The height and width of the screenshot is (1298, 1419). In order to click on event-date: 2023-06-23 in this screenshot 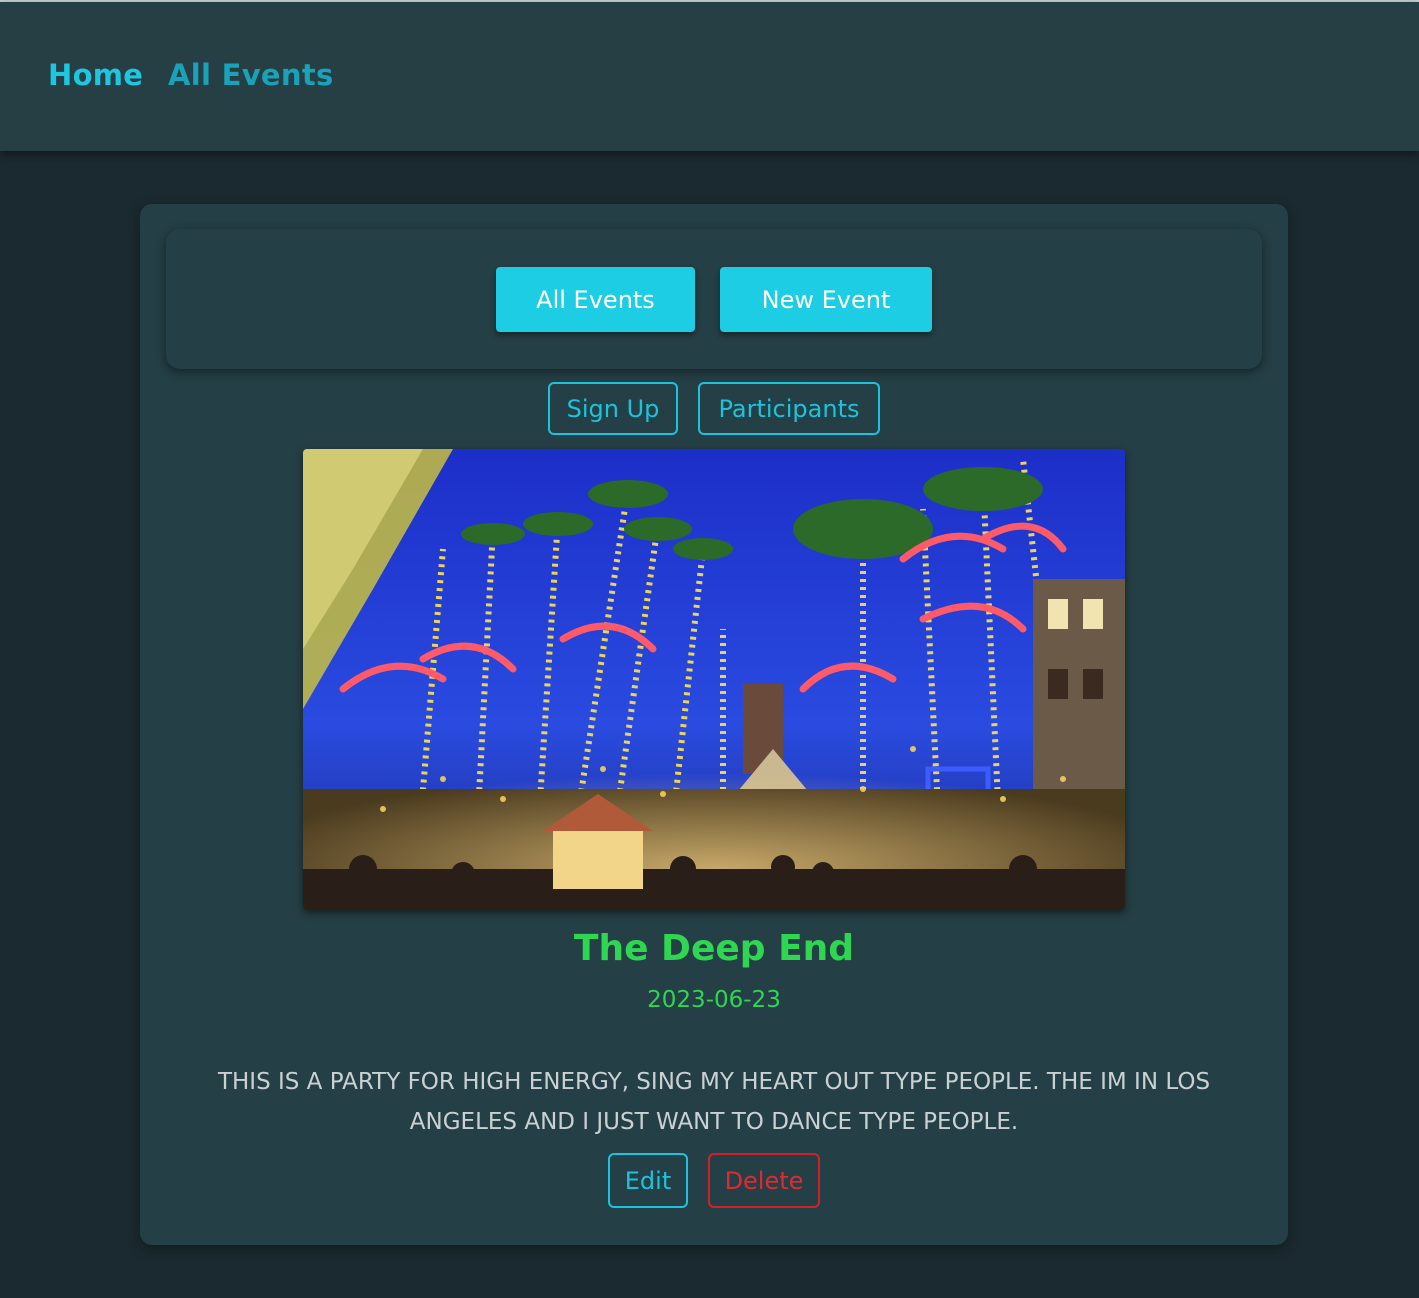, I will do `click(714, 1000)`.